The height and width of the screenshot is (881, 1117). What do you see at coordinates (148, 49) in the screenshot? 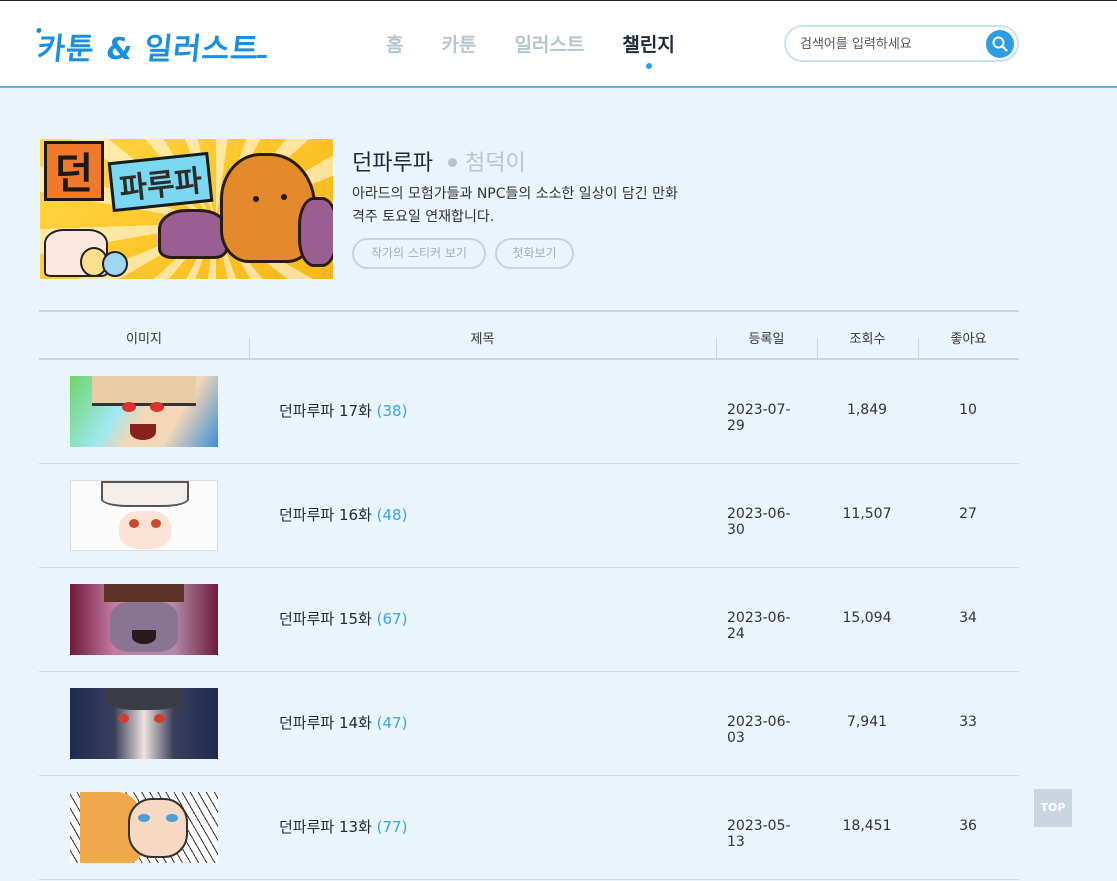
I see `logo-text: 카툰 & 일러스트` at bounding box center [148, 49].